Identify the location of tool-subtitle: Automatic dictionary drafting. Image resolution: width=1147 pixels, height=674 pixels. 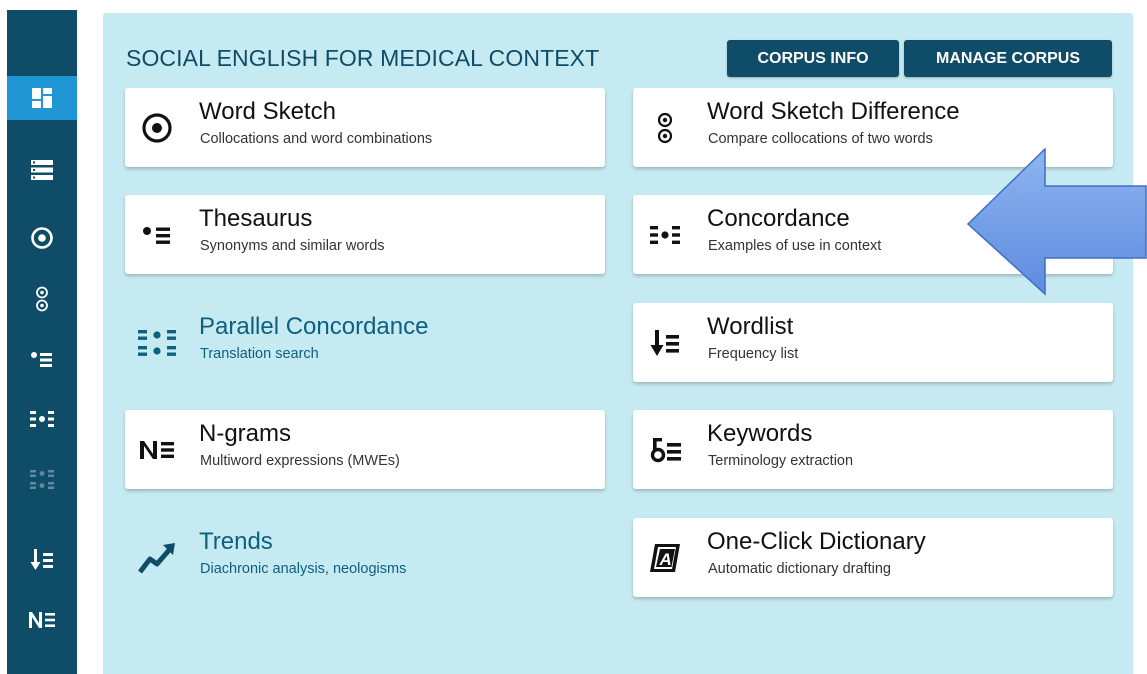
(799, 569).